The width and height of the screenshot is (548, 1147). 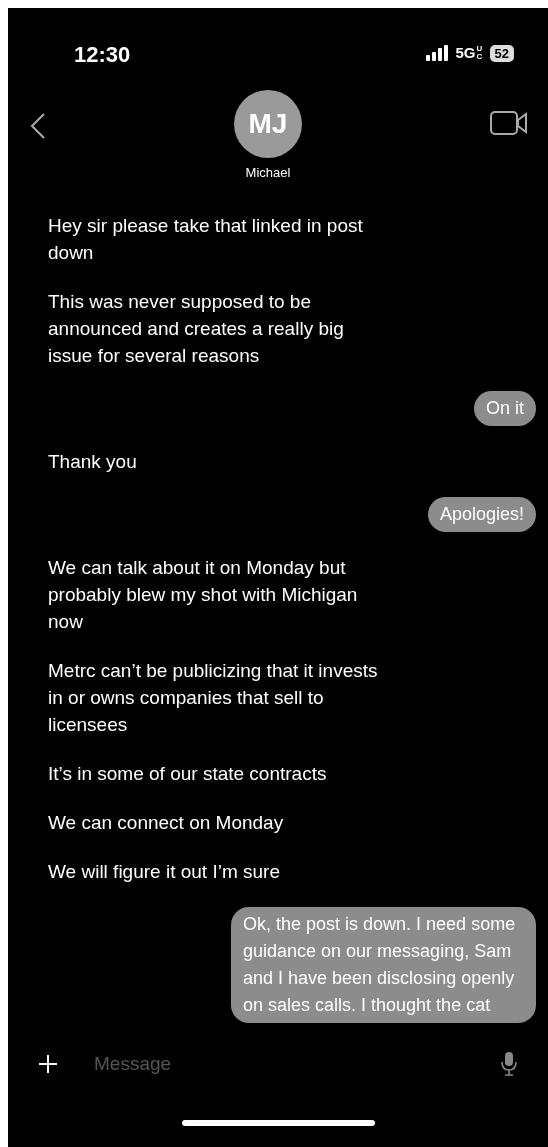 I want to click on sent-message-bubble: Apologies!, so click(x=481, y=514).